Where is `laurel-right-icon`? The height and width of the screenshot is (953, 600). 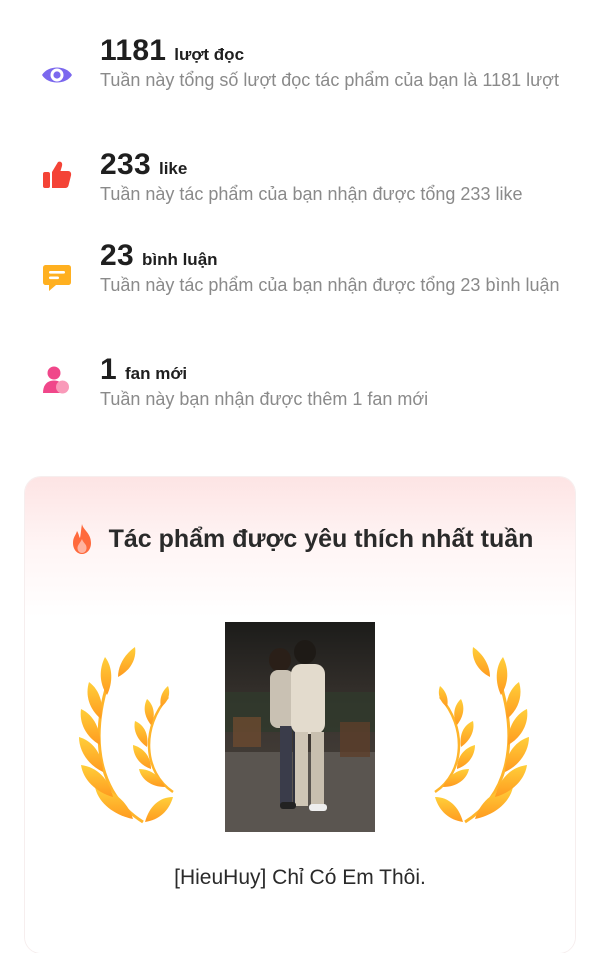
laurel-right-icon is located at coordinates (481, 735).